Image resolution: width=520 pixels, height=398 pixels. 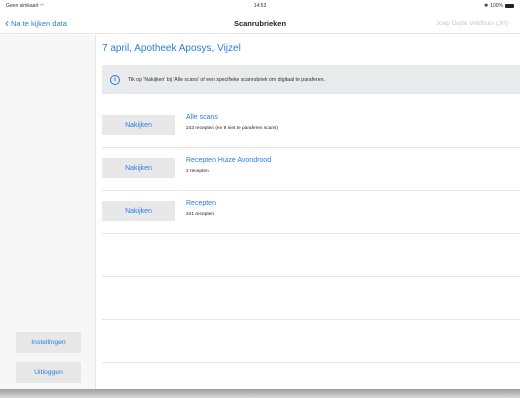 I want to click on settings-button: Instellingen, so click(x=48, y=342).